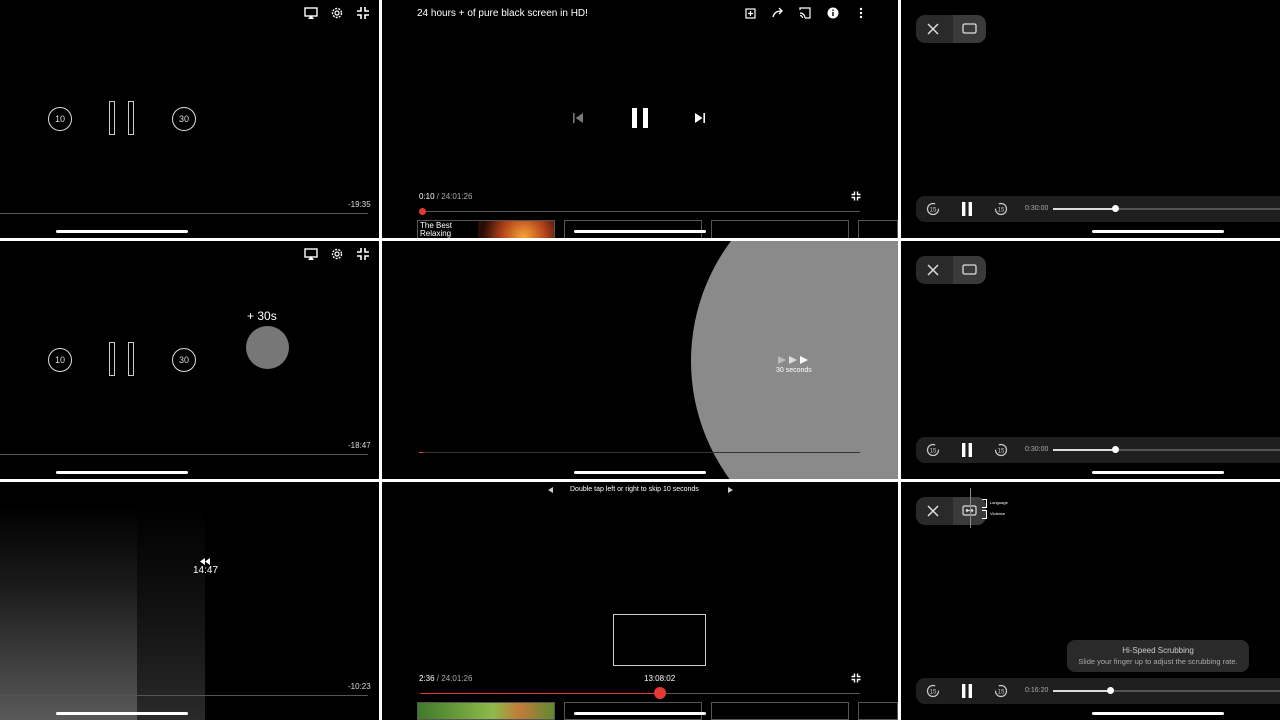  I want to click on seek-gradient-edge, so click(171, 601).